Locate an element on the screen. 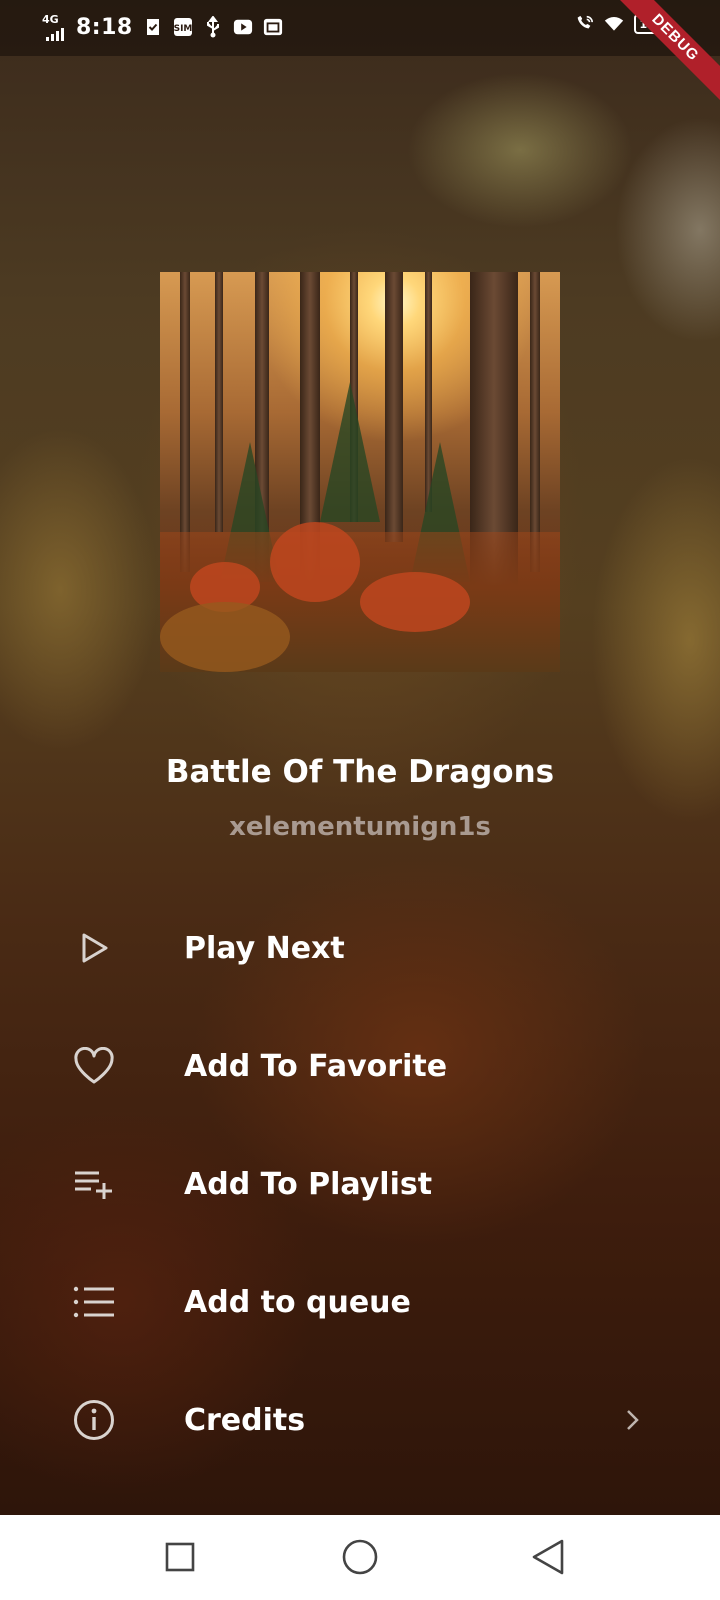 Image resolution: width=720 pixels, height=1600 pixels. menu-item-label: Play Next is located at coordinates (264, 948).